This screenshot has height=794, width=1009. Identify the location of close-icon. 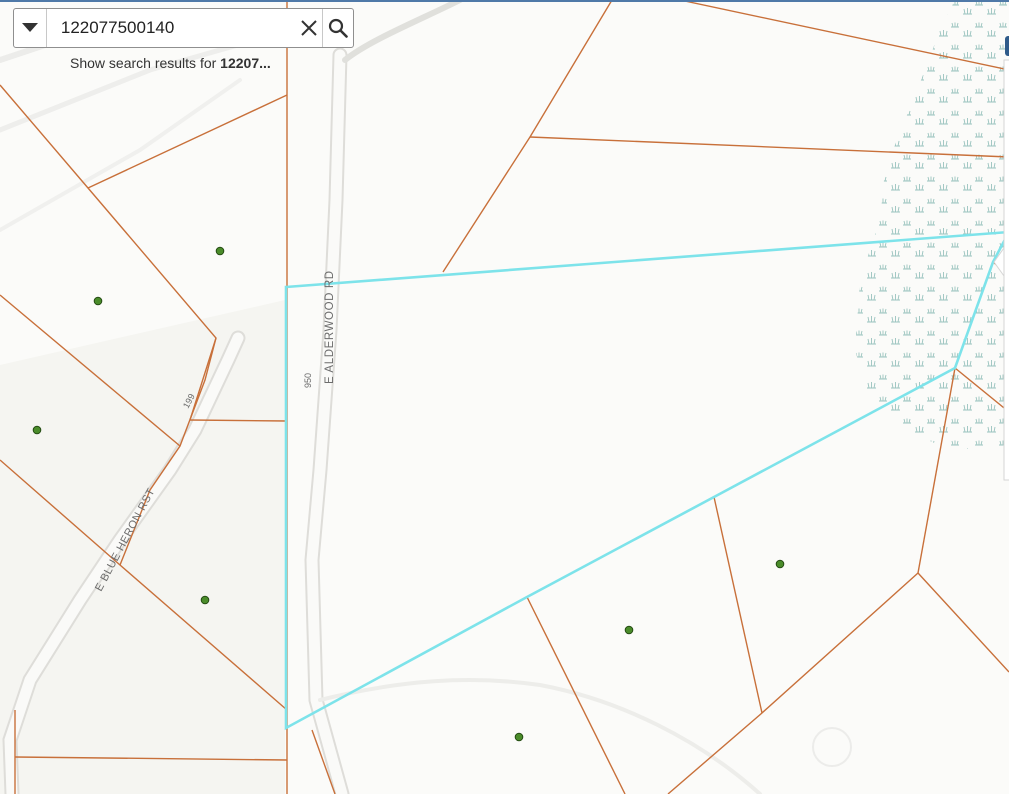
(309, 28).